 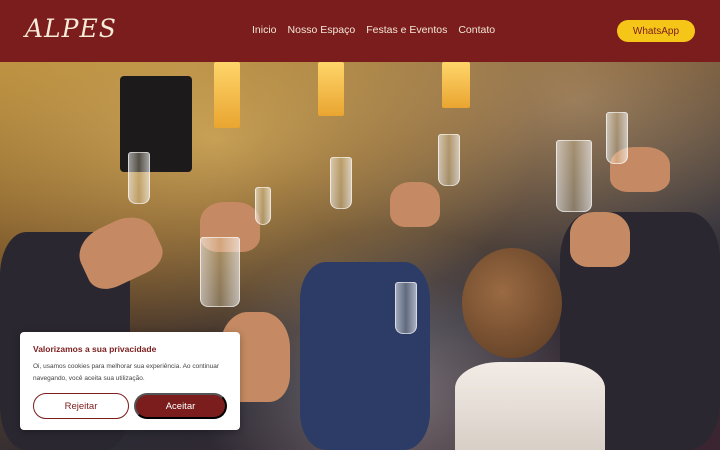 What do you see at coordinates (95, 349) in the screenshot?
I see `cookie-title: Valorizamos a sua privacidade` at bounding box center [95, 349].